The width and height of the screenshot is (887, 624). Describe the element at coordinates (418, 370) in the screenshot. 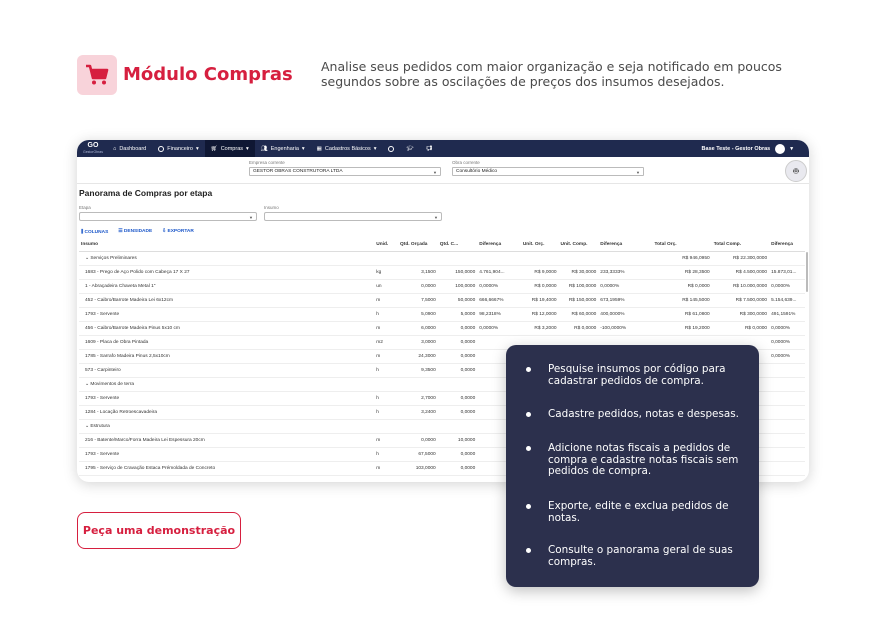

I see `cell-qtd-orc: 9,3500` at that location.